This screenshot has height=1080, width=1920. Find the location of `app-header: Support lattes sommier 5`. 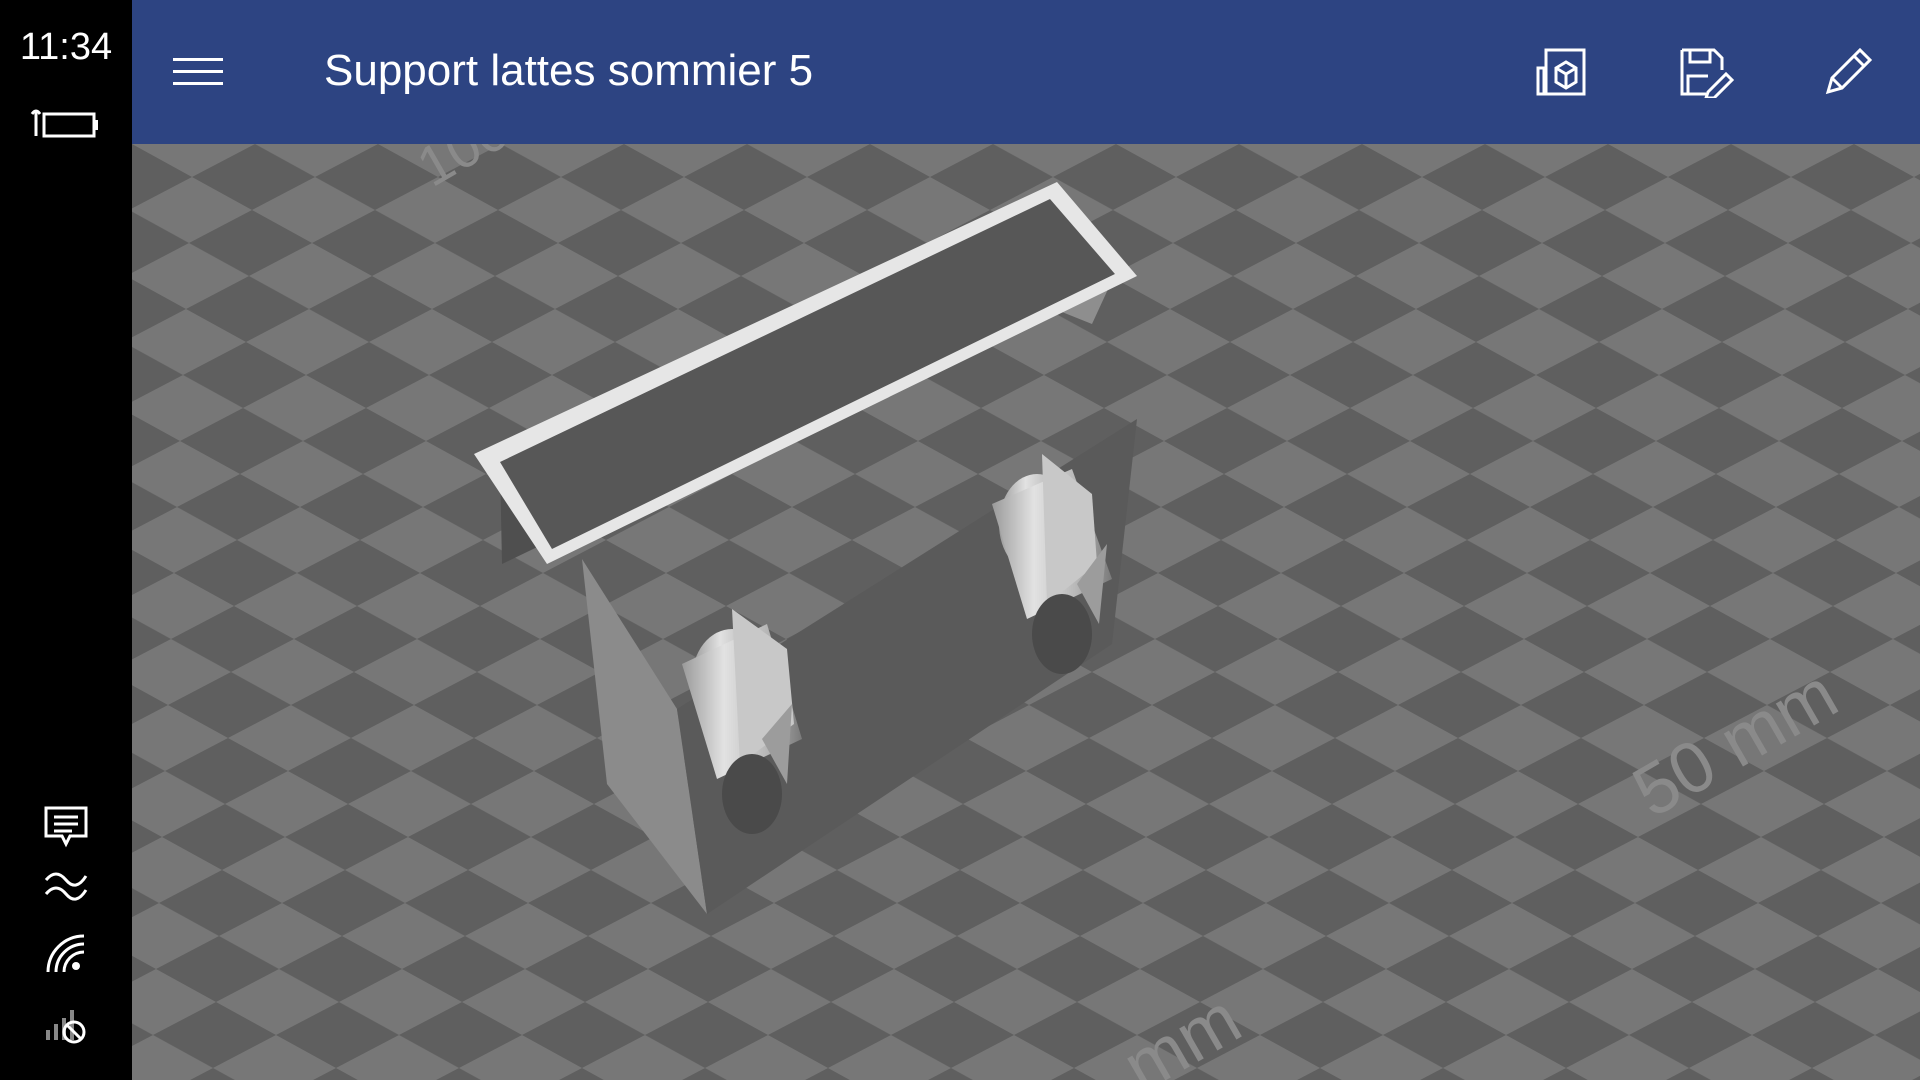

app-header: Support lattes sommier 5 is located at coordinates (1026, 72).